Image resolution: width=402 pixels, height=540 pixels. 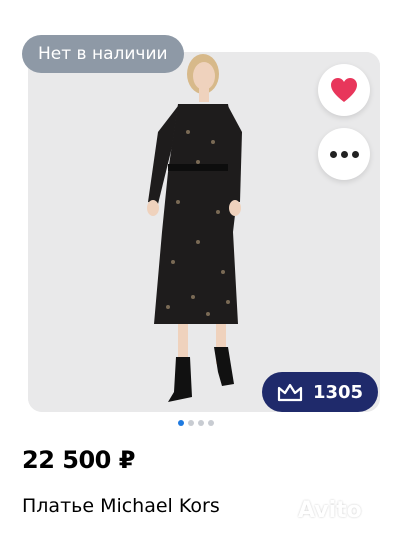 What do you see at coordinates (330, 510) in the screenshot?
I see `avito-watermark: Avito` at bounding box center [330, 510].